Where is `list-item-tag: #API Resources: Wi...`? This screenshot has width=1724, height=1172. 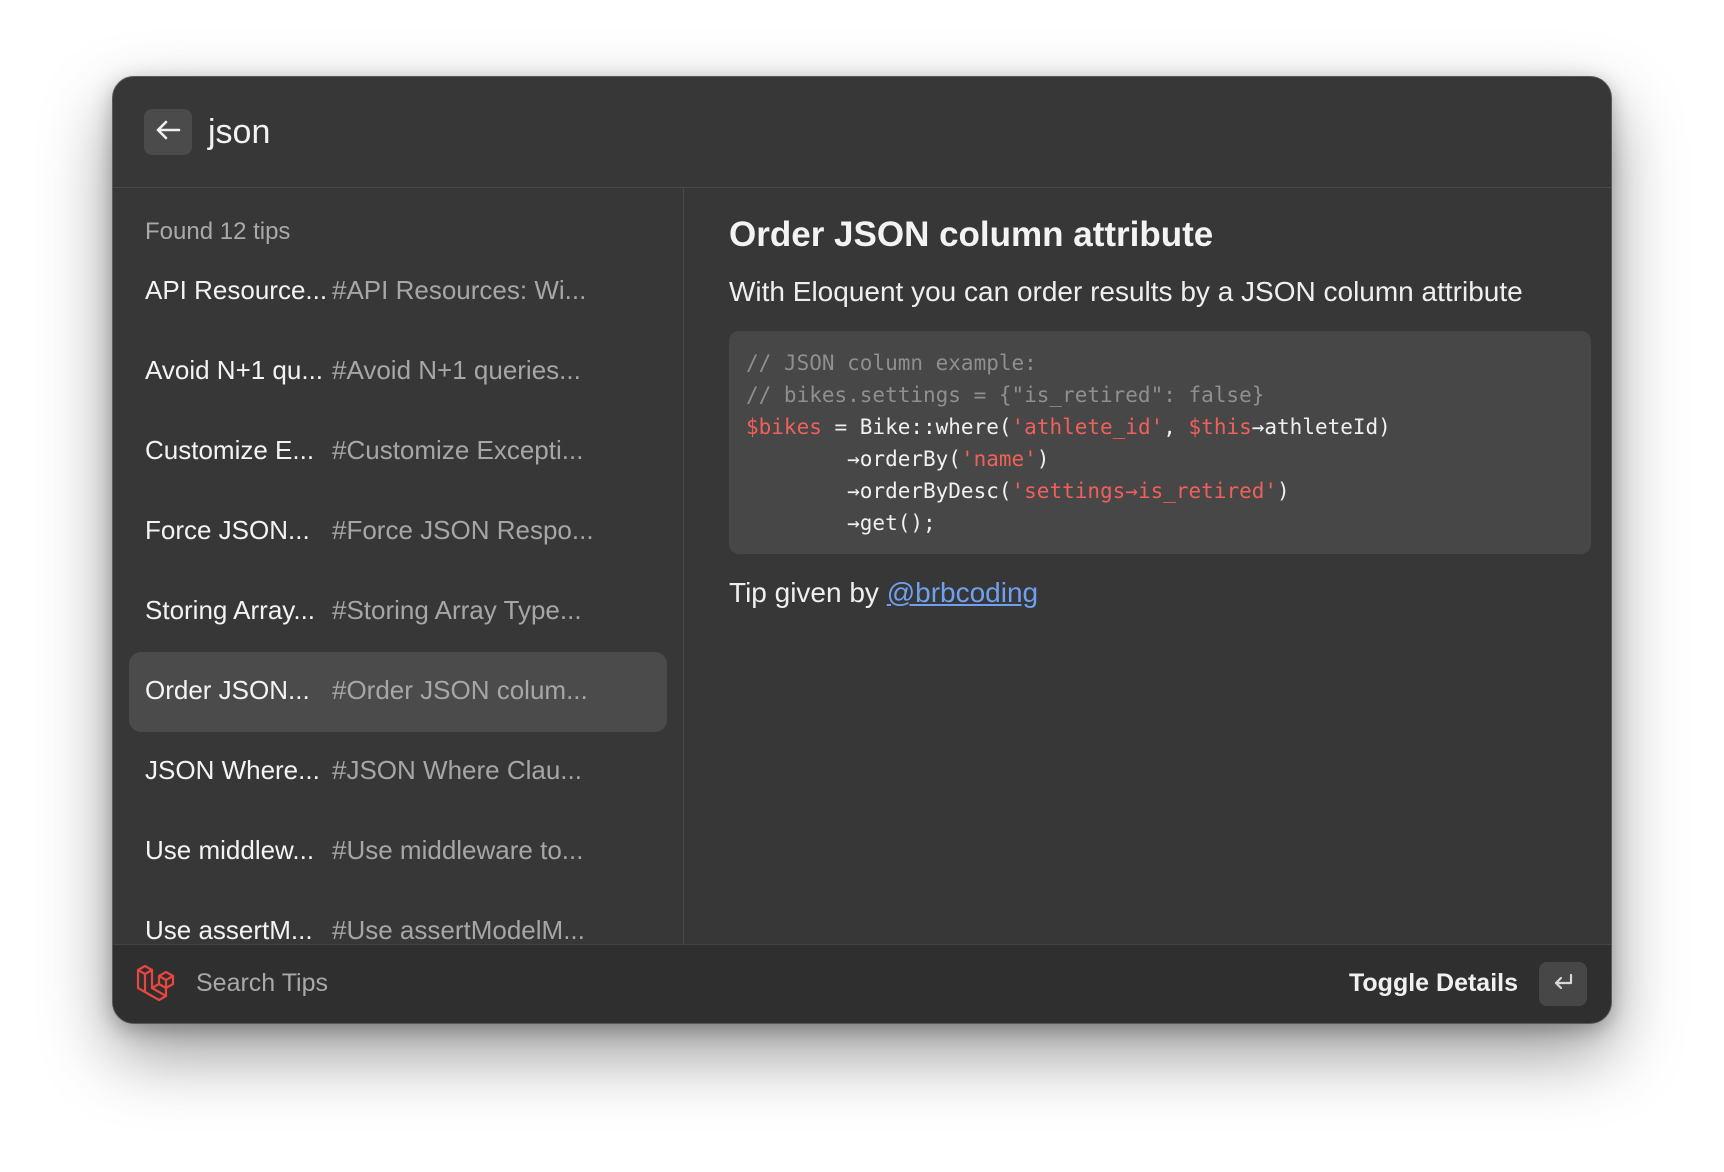
list-item-tag: #API Resources: Wi... is located at coordinates (459, 290).